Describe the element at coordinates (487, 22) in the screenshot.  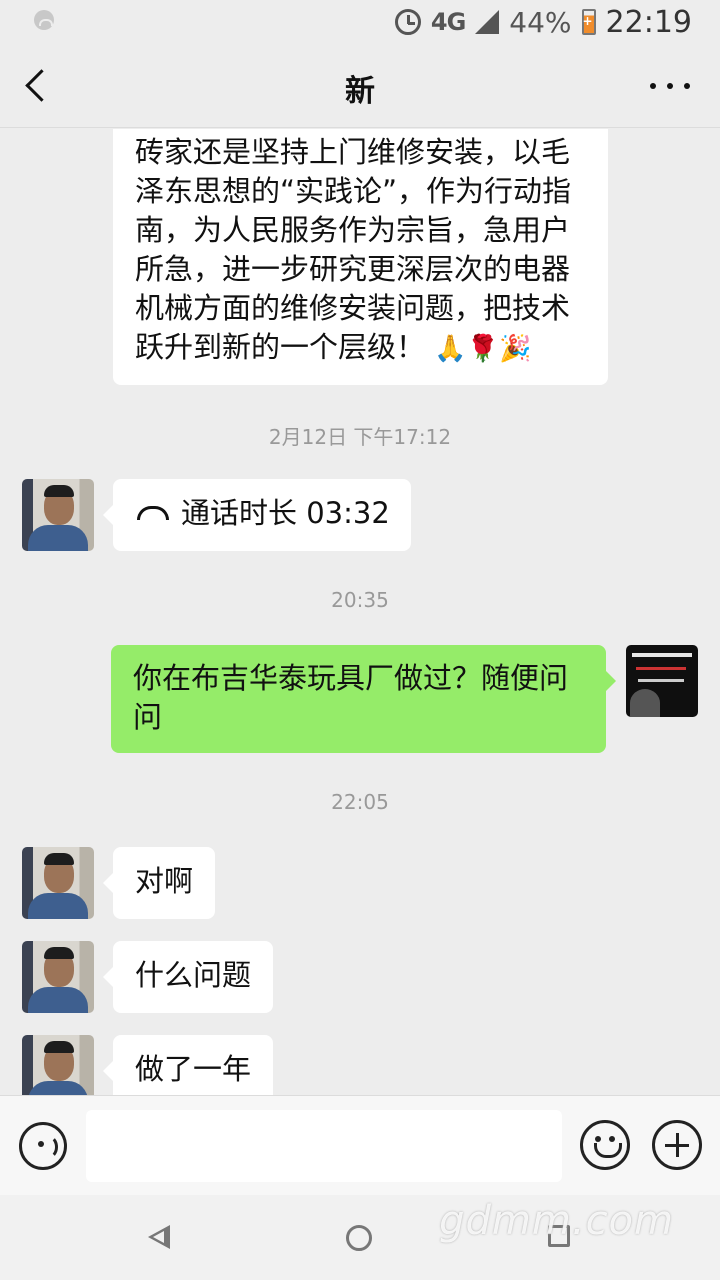
I see `signal-icon` at that location.